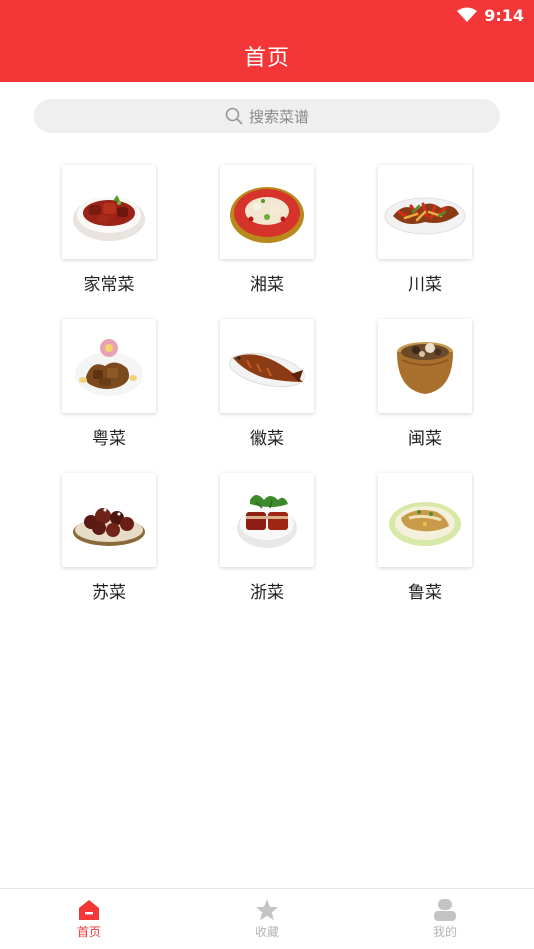 Image resolution: width=534 pixels, height=949 pixels. What do you see at coordinates (425, 285) in the screenshot?
I see `category-label: 川菜` at bounding box center [425, 285].